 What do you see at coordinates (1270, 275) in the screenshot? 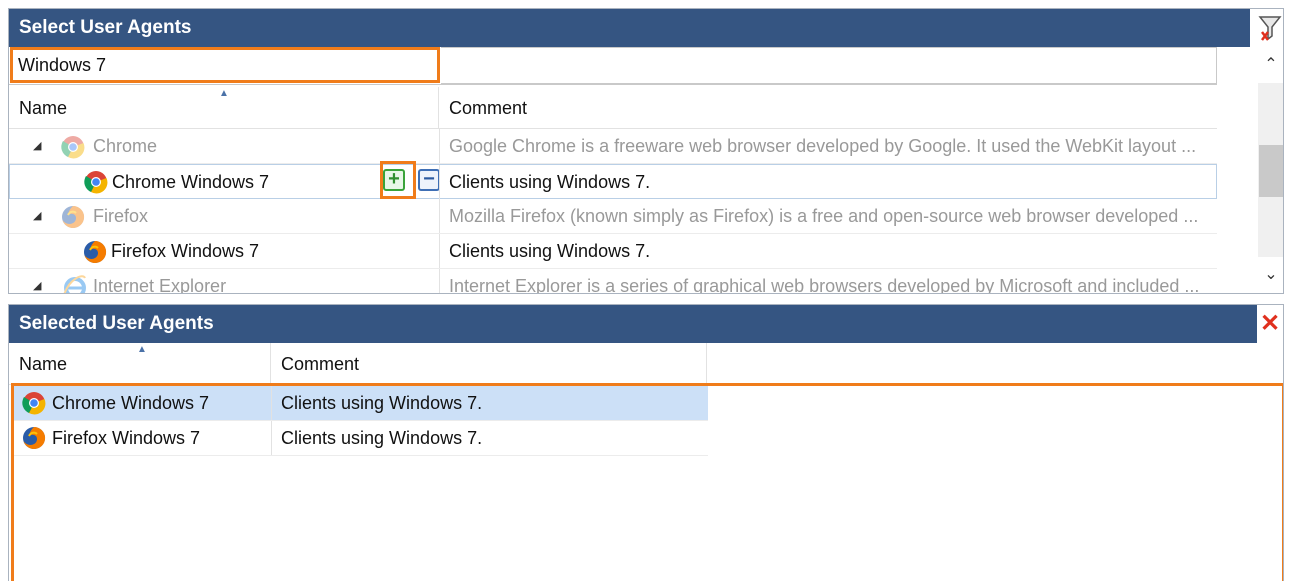
I see `scroll-down-button: ⌄` at bounding box center [1270, 275].